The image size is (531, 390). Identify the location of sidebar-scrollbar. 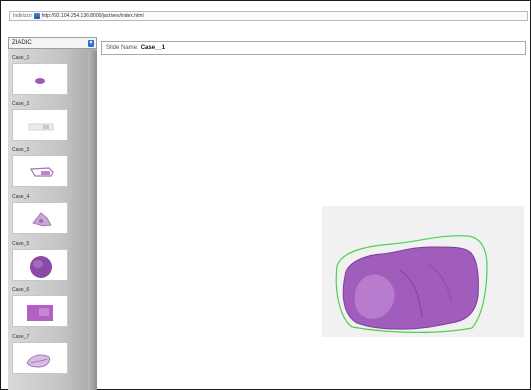
(92, 220).